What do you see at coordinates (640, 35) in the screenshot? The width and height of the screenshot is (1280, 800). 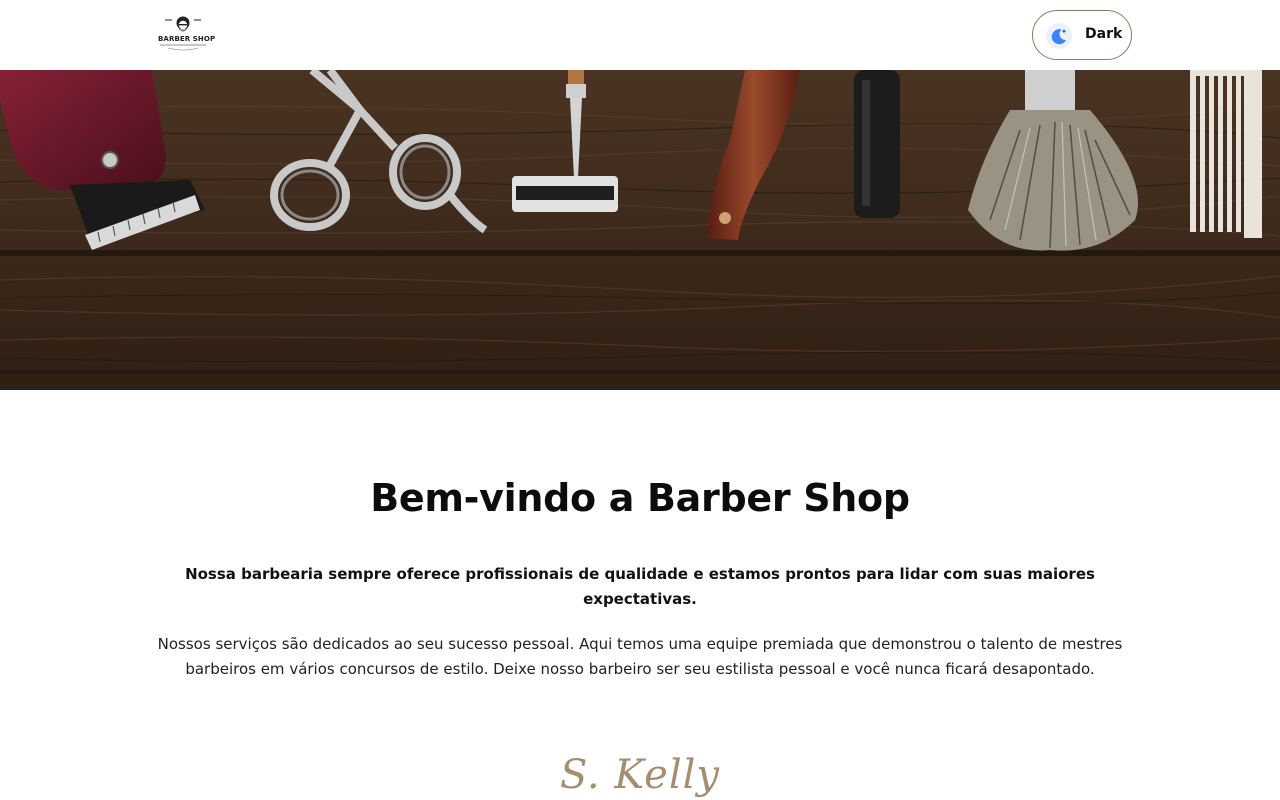 I see `site-header: BARBER SHOP Dark` at bounding box center [640, 35].